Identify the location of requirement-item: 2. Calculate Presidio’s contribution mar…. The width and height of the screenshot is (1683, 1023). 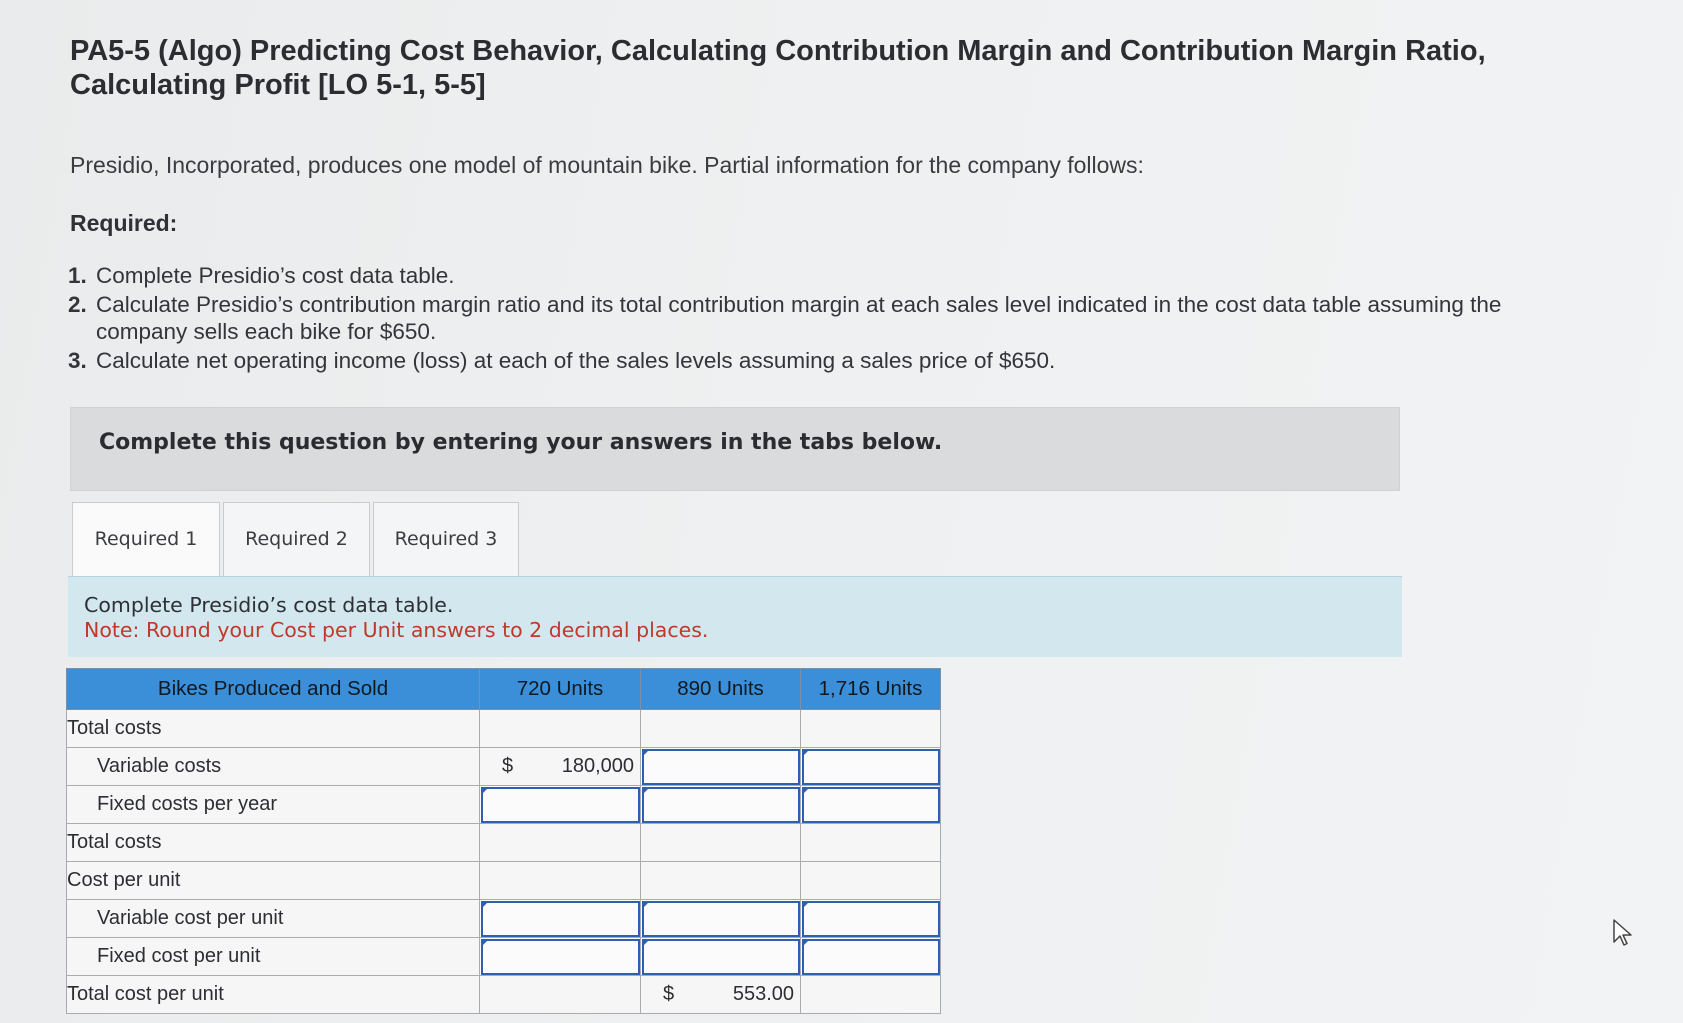
(788, 318).